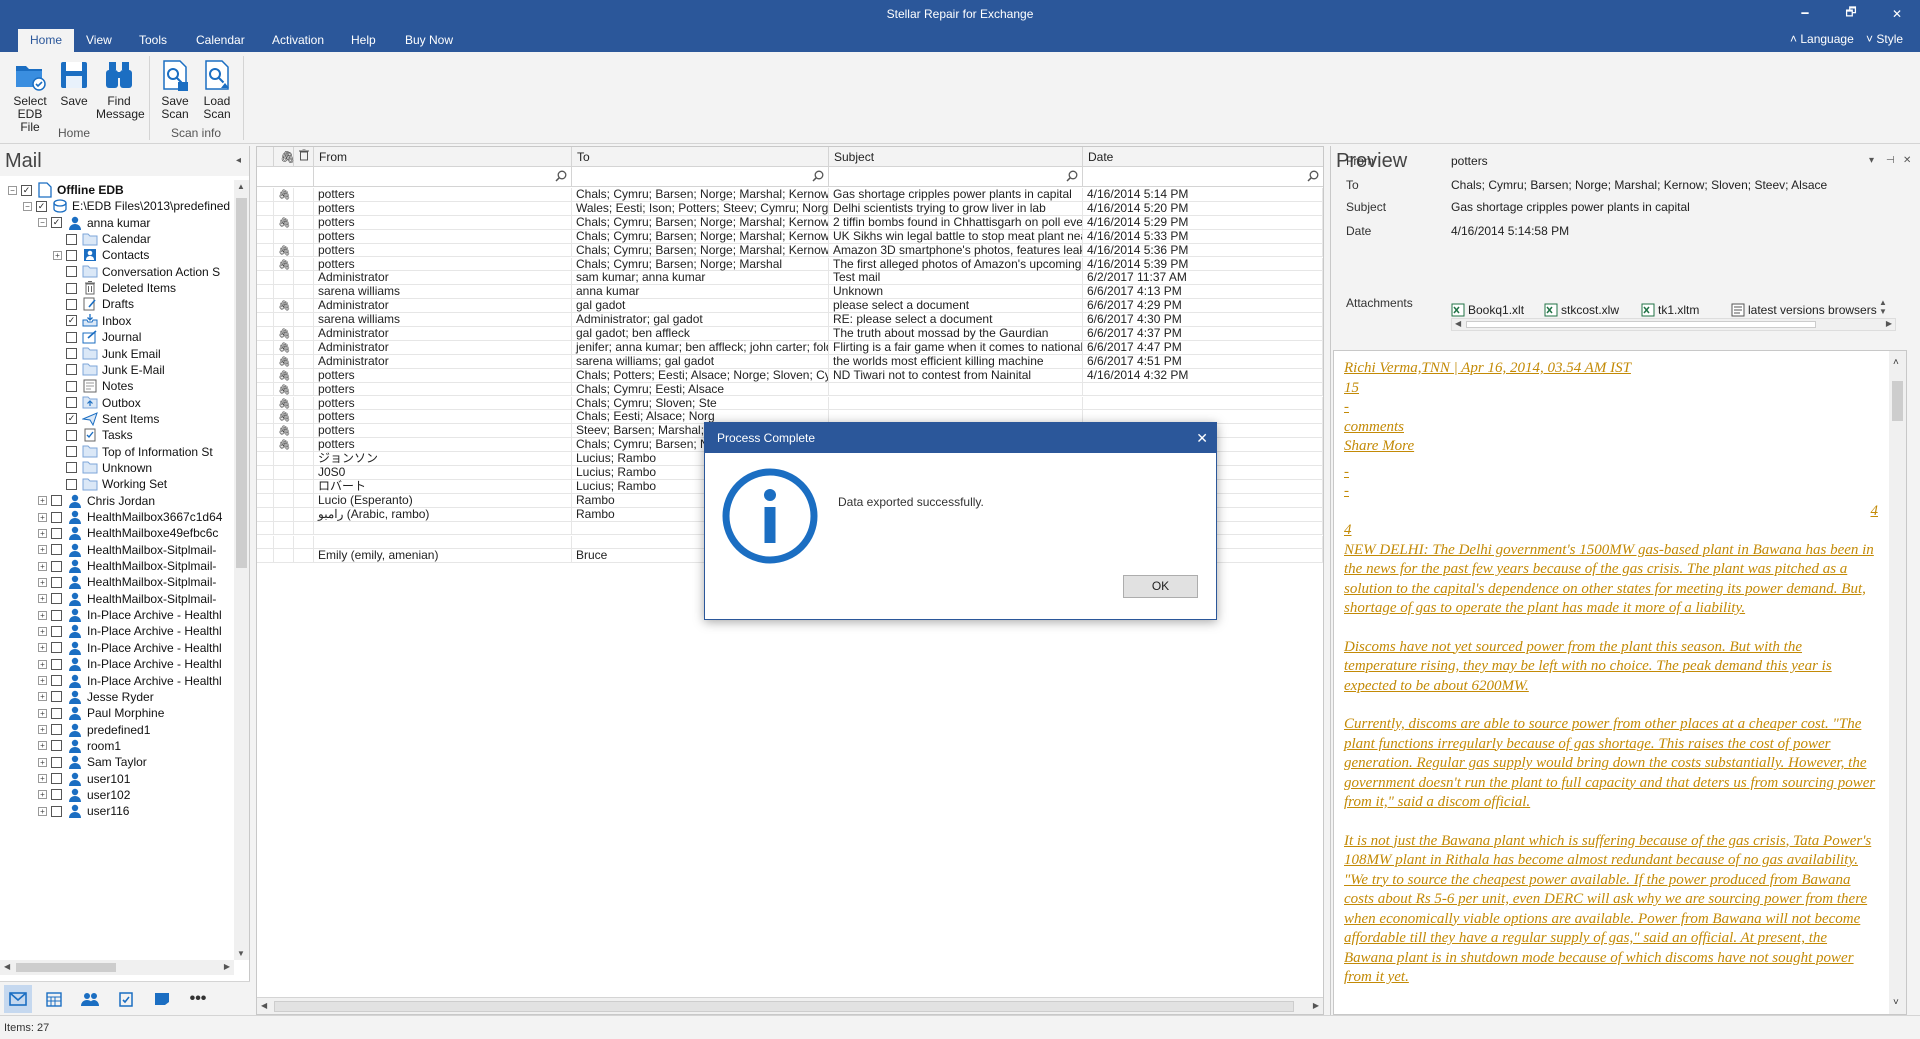  I want to click on attachment-item: stkcost.xlw, so click(1581, 310).